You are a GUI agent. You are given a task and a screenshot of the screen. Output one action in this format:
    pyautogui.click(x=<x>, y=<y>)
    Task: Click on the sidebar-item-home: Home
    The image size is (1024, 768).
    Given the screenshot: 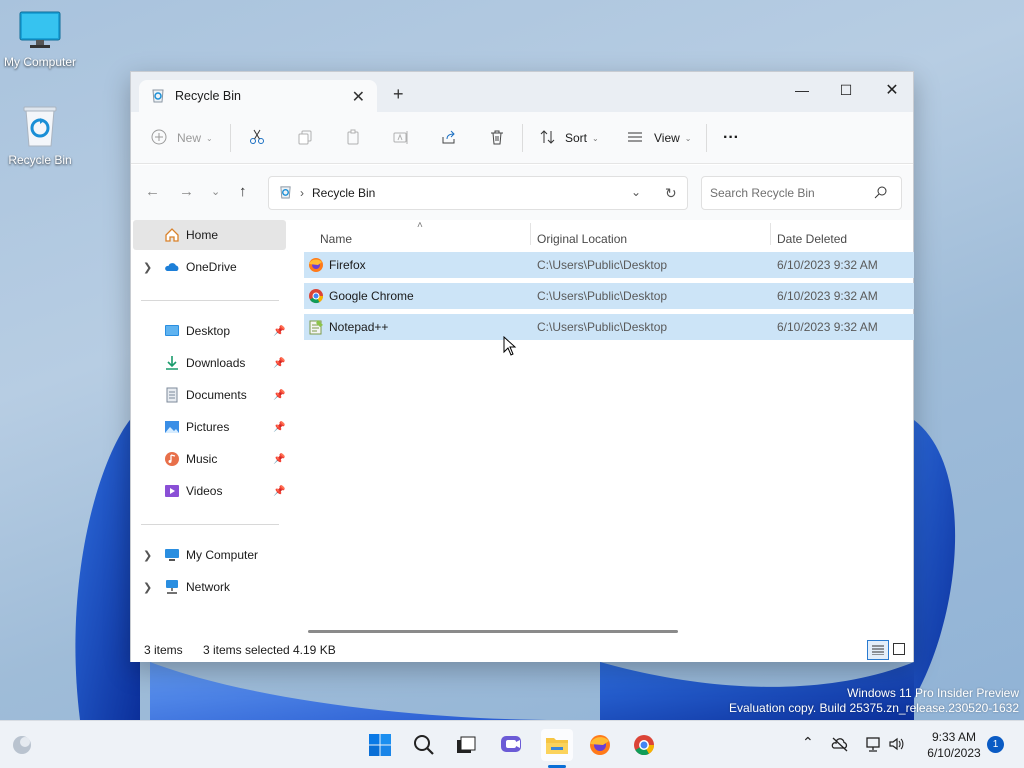 What is the action you would take?
    pyautogui.click(x=209, y=235)
    